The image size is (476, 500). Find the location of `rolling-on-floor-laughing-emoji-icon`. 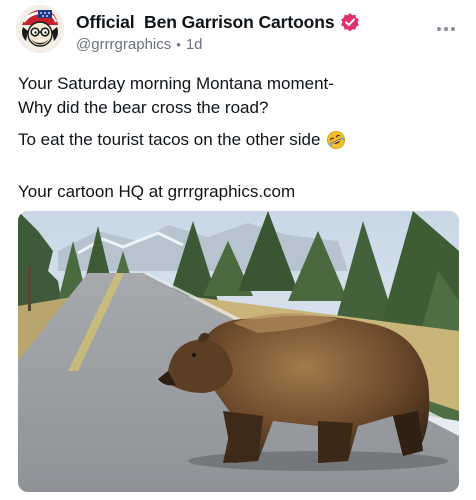

rolling-on-floor-laughing-emoji-icon is located at coordinates (336, 140).